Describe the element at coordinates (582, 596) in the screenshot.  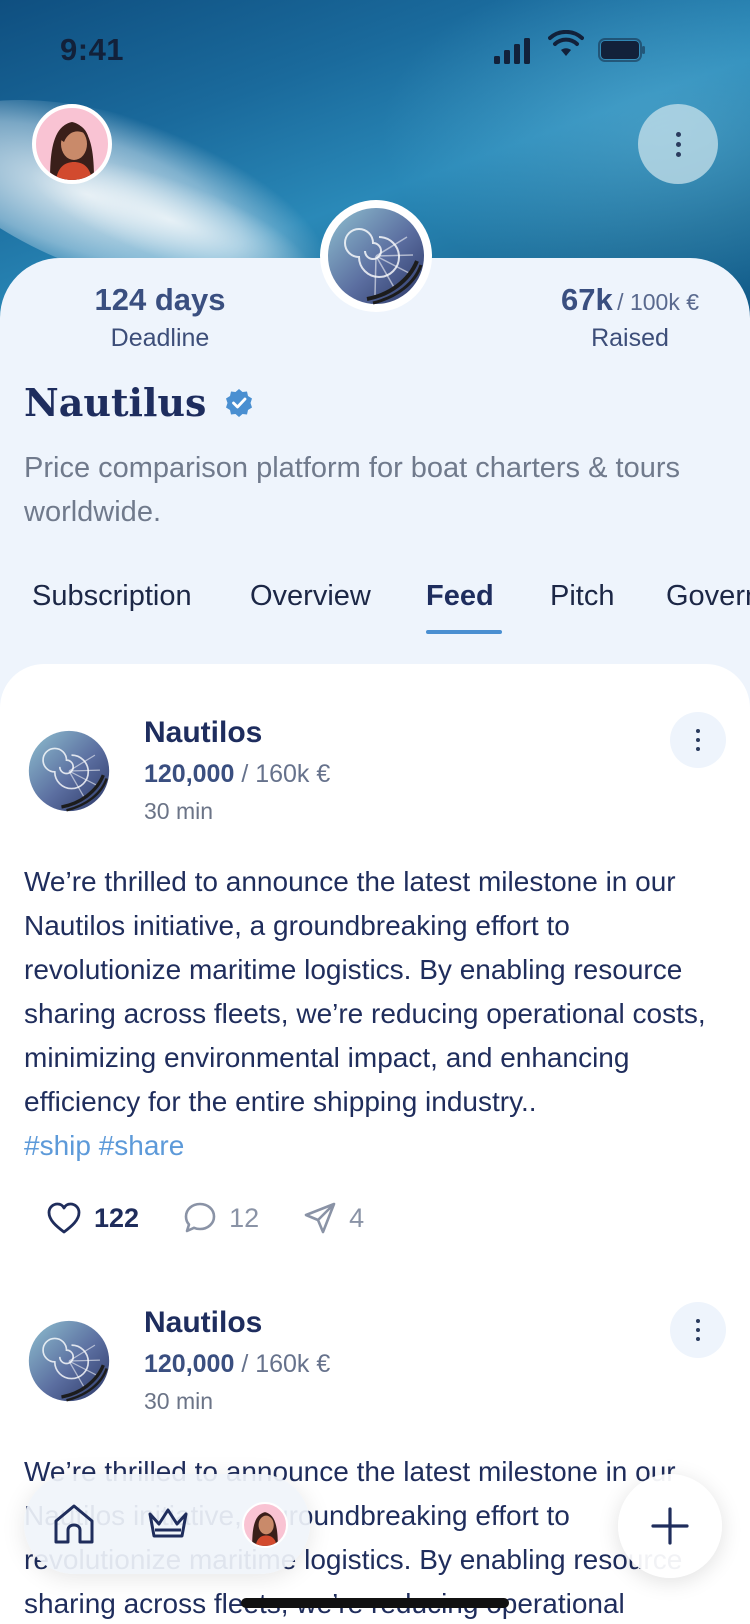
I see `tab-pitch: Pitch` at that location.